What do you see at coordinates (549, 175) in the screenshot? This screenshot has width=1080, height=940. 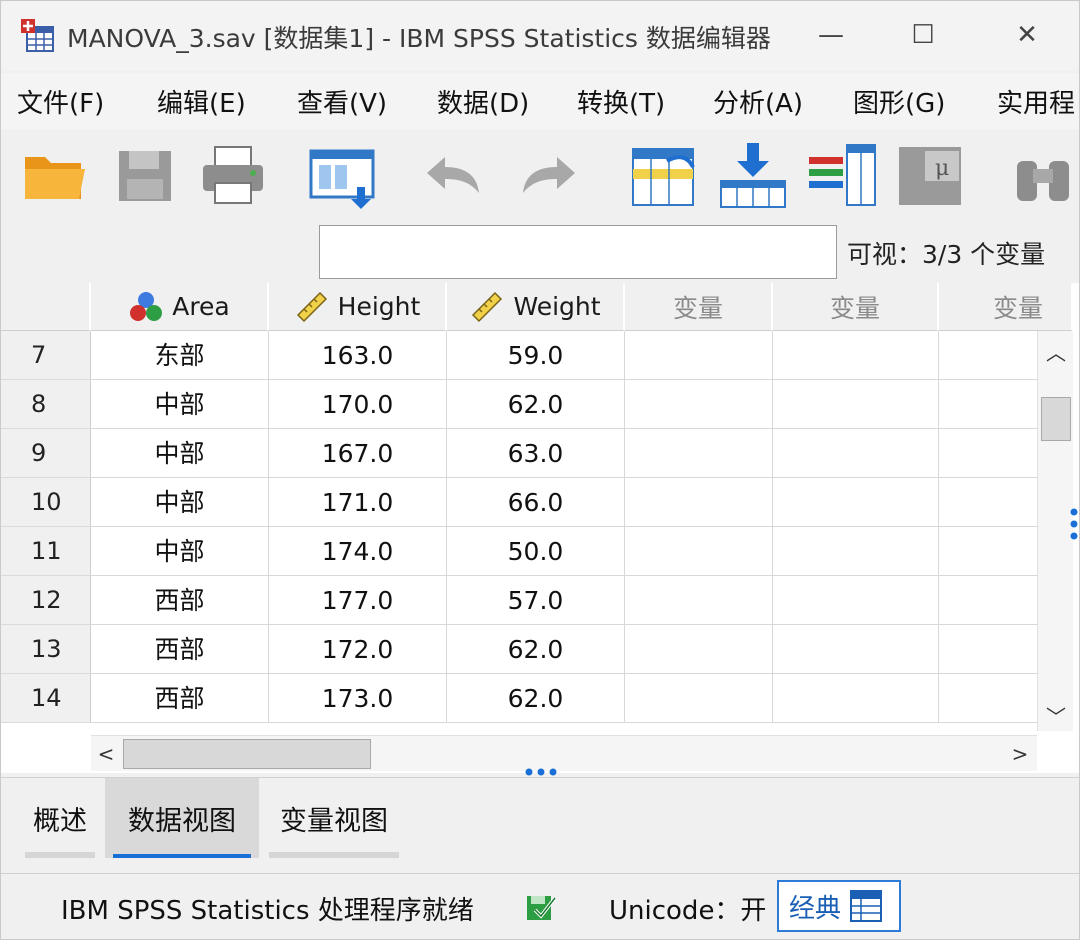 I see `redo-icon` at bounding box center [549, 175].